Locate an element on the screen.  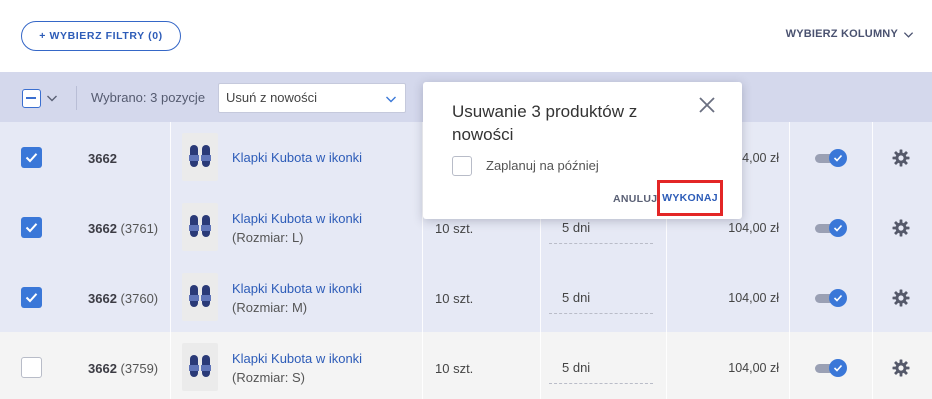
selected-count-text: Wybrano: 3 pozycje is located at coordinates (148, 97).